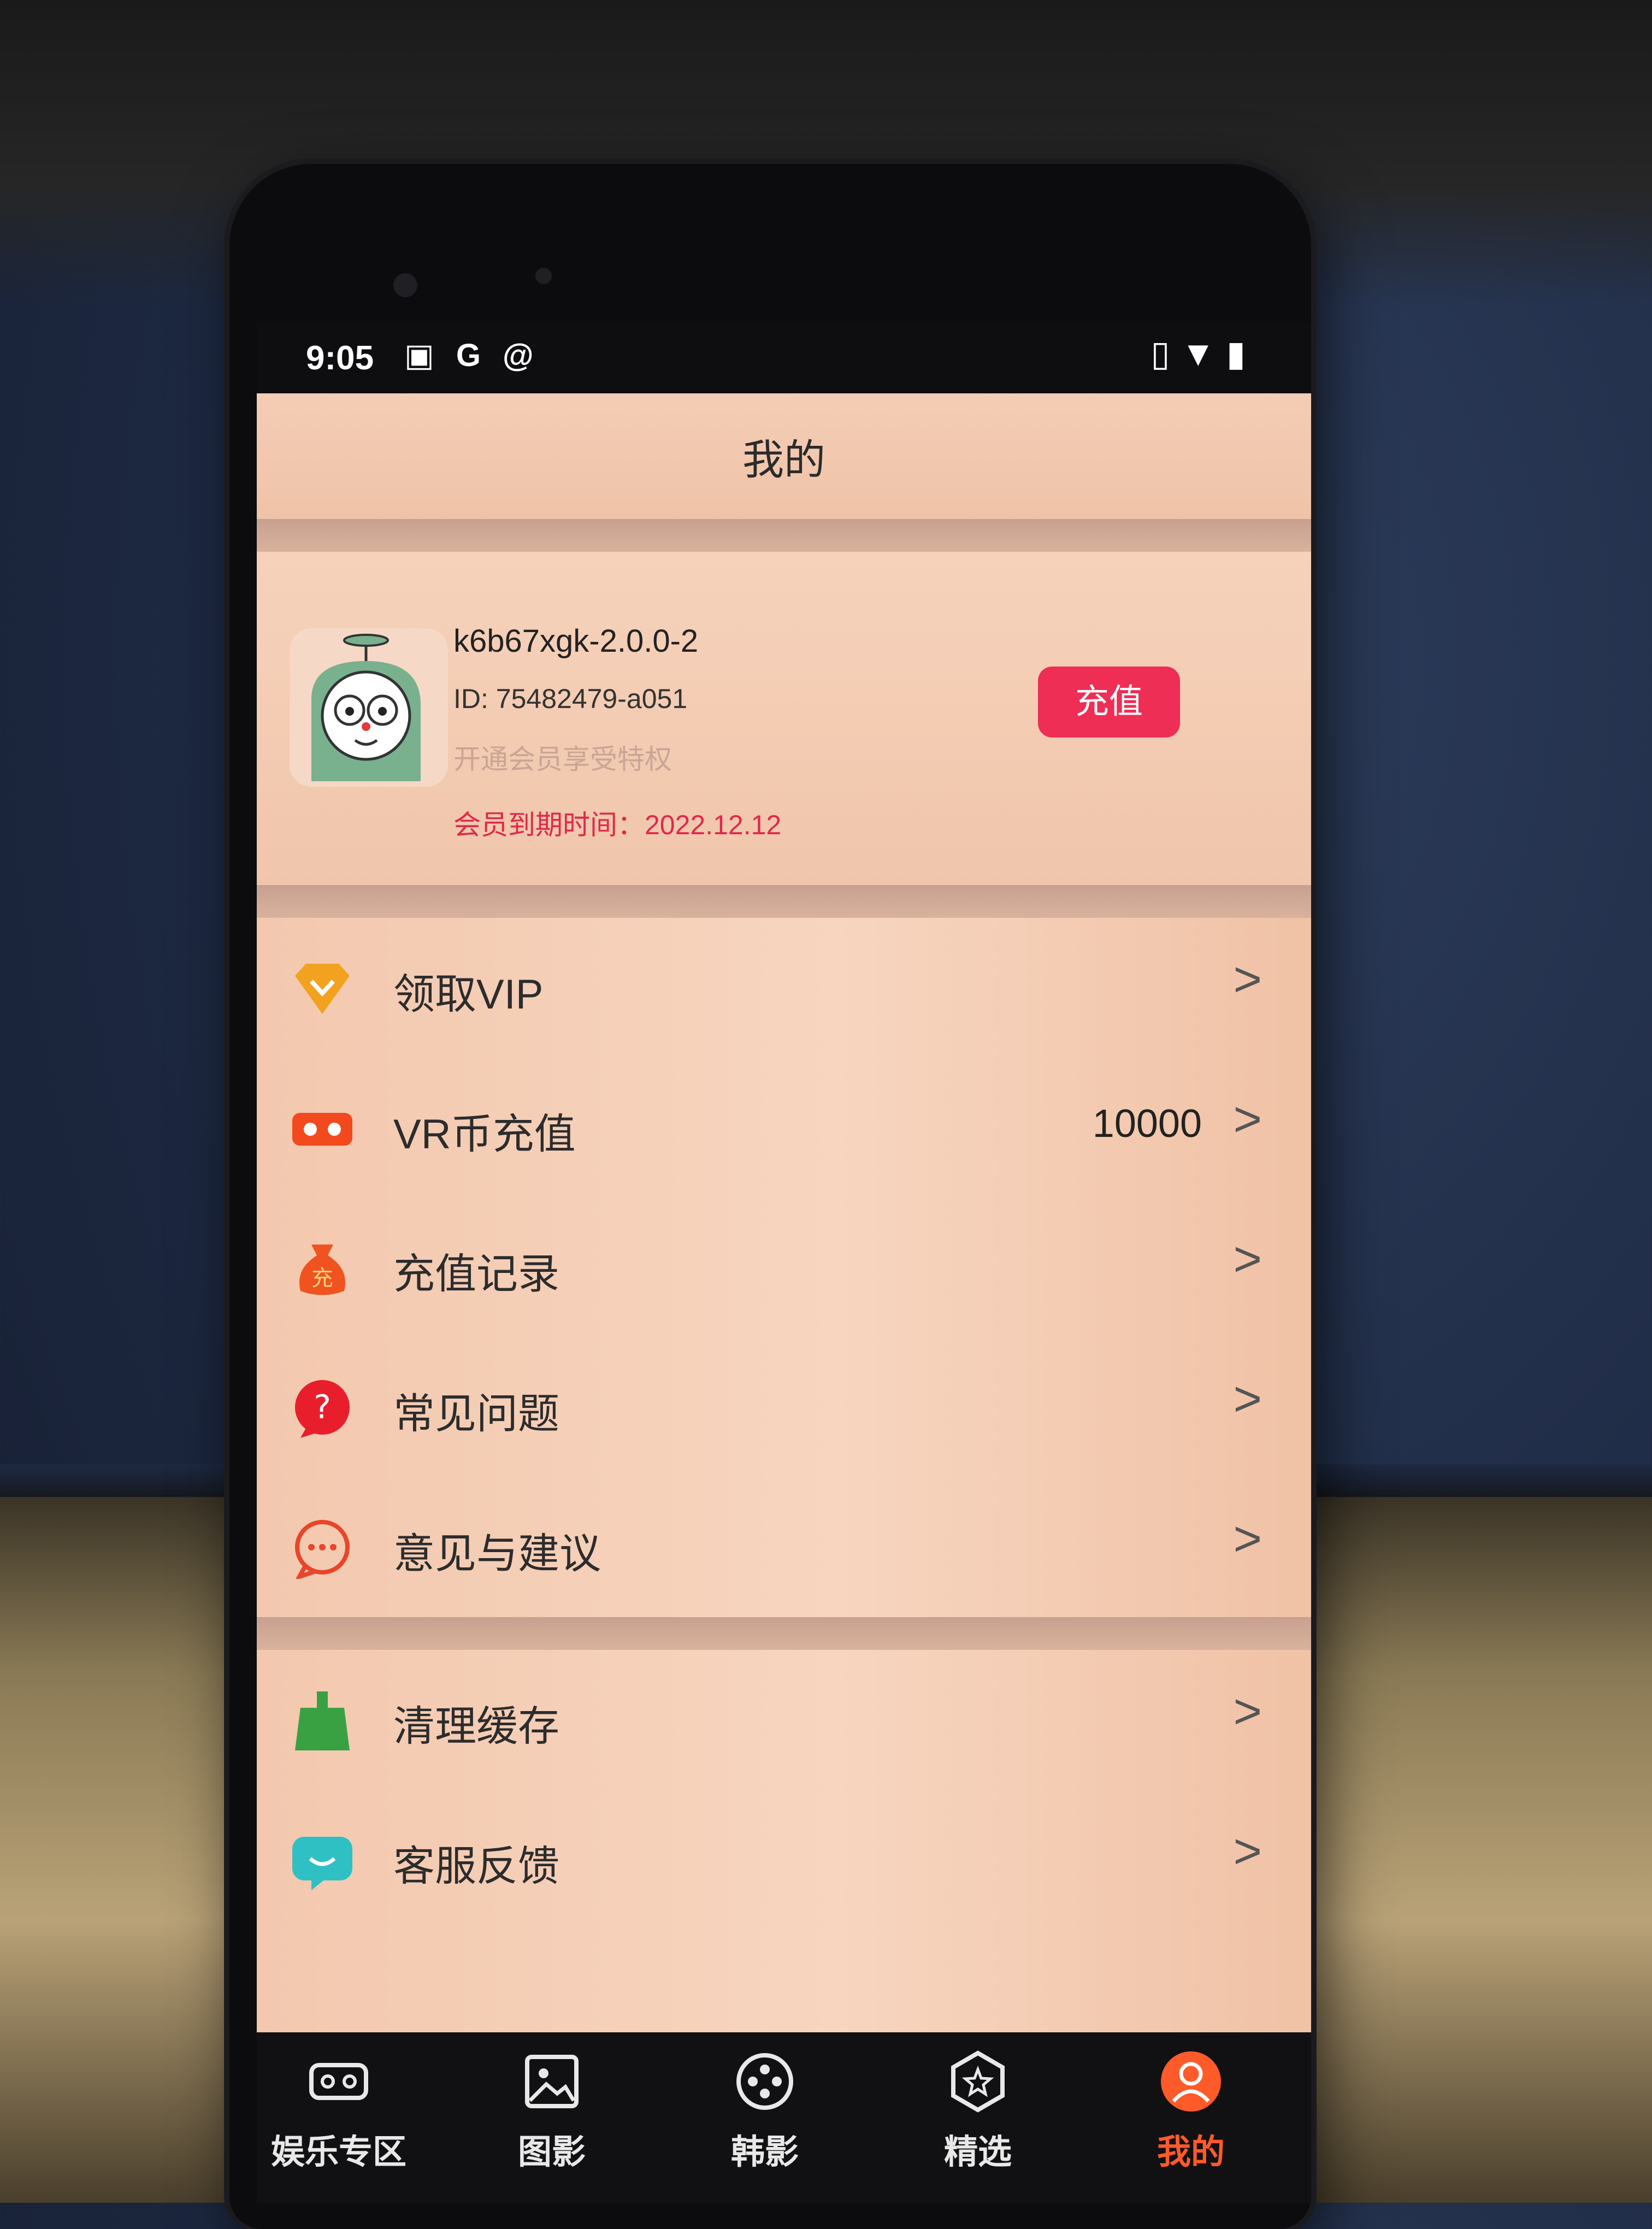 This screenshot has width=1652, height=2229. Describe the element at coordinates (1147, 1124) in the screenshot. I see `vr-coin-balance: 10000` at that location.